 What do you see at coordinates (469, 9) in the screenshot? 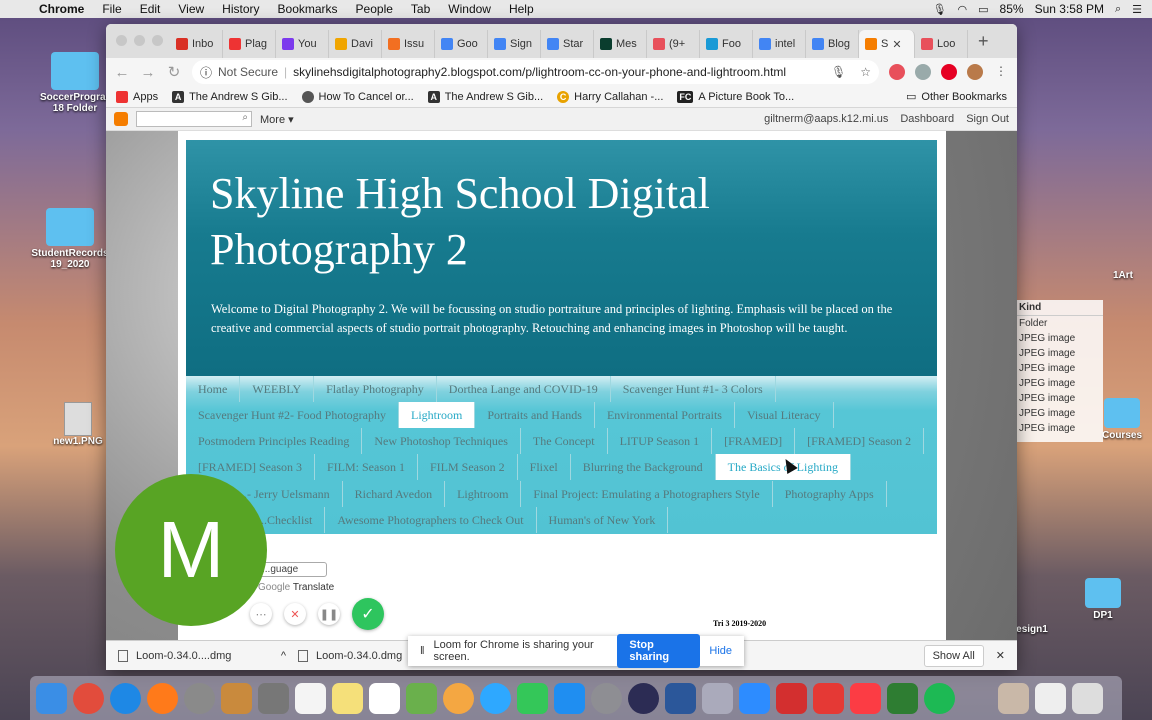
I see `menu-window: Window` at bounding box center [469, 9].